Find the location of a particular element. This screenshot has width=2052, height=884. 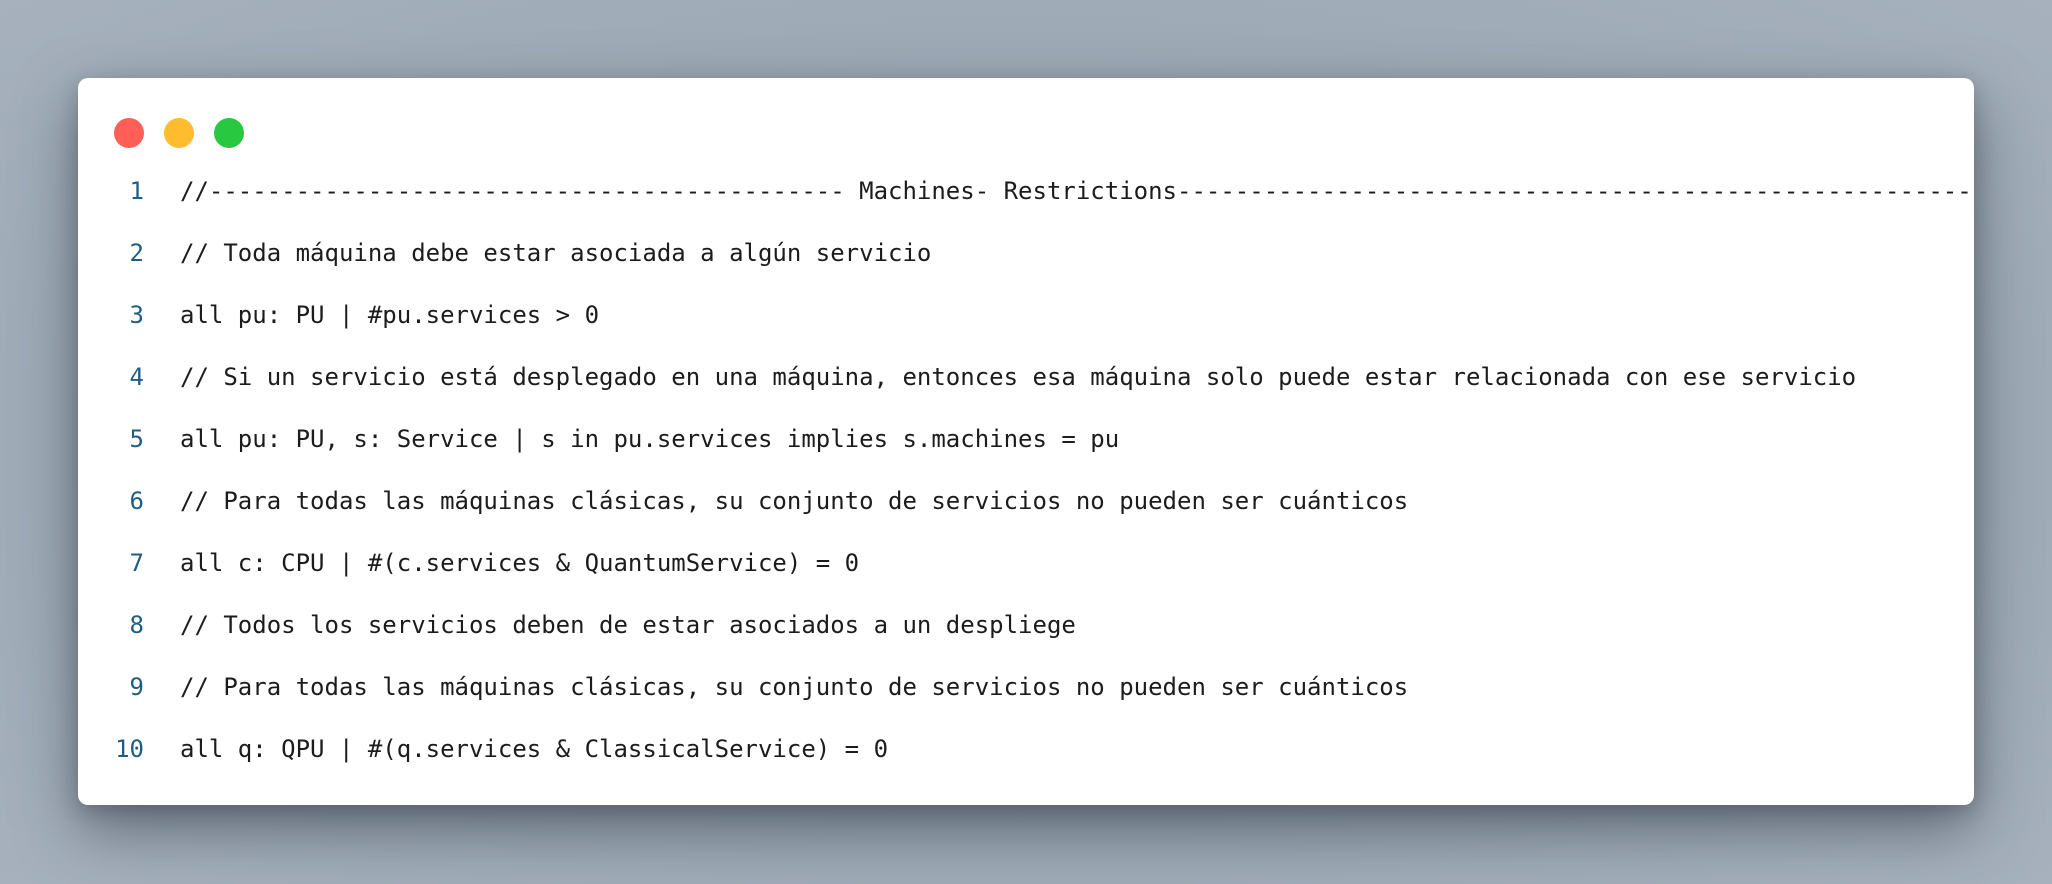

line-number: 8 is located at coordinates (136, 625).